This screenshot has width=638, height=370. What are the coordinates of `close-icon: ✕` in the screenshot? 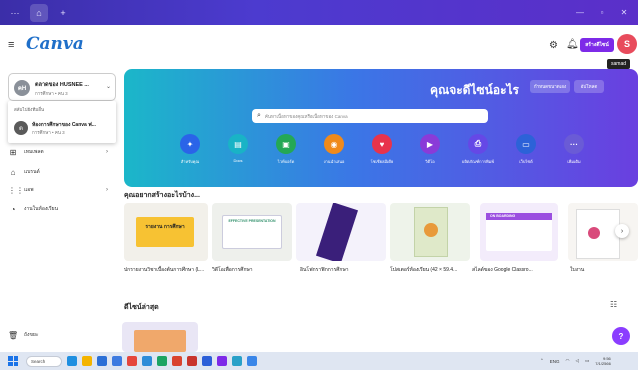 It's located at (624, 12).